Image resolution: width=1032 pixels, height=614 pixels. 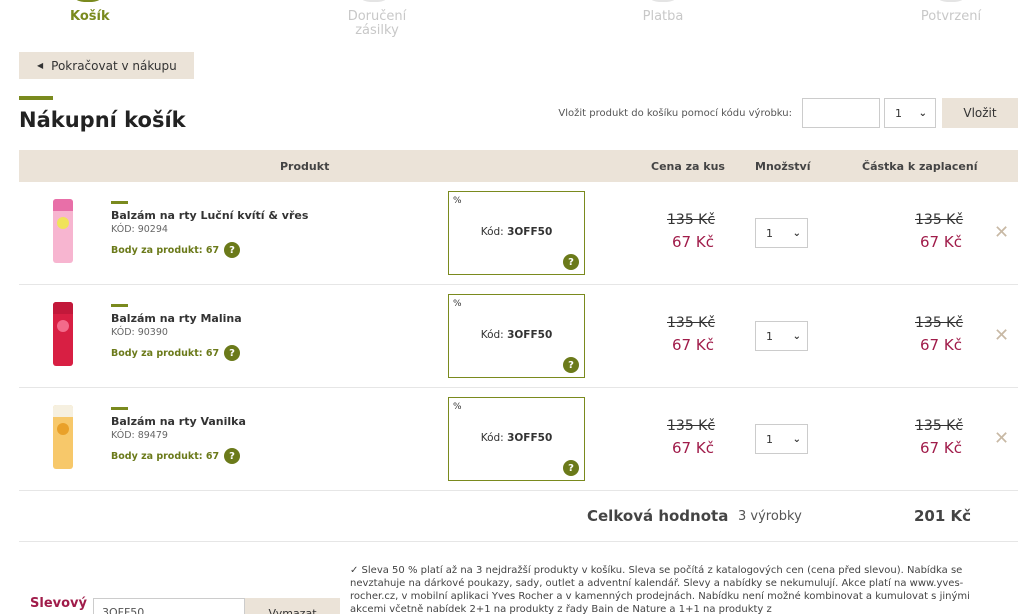 I want to click on step-indicator-active, so click(x=88, y=1).